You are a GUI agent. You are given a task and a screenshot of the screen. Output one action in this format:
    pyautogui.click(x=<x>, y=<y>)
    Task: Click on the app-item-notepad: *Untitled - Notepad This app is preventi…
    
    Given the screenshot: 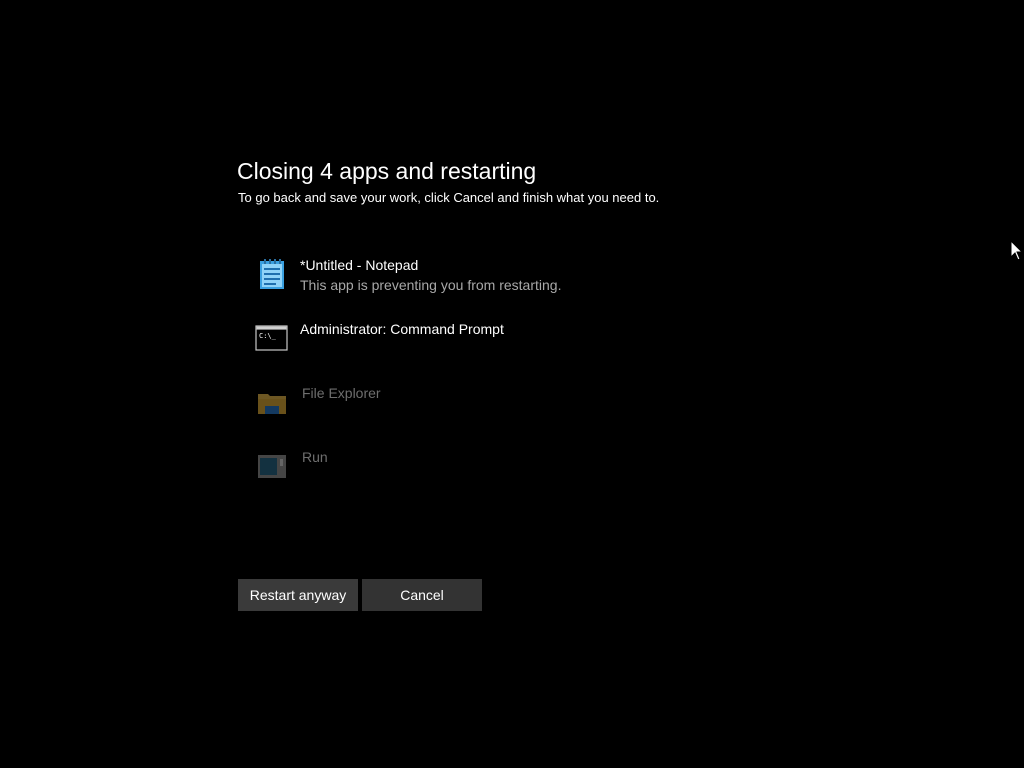 What is the action you would take?
    pyautogui.click(x=455, y=281)
    